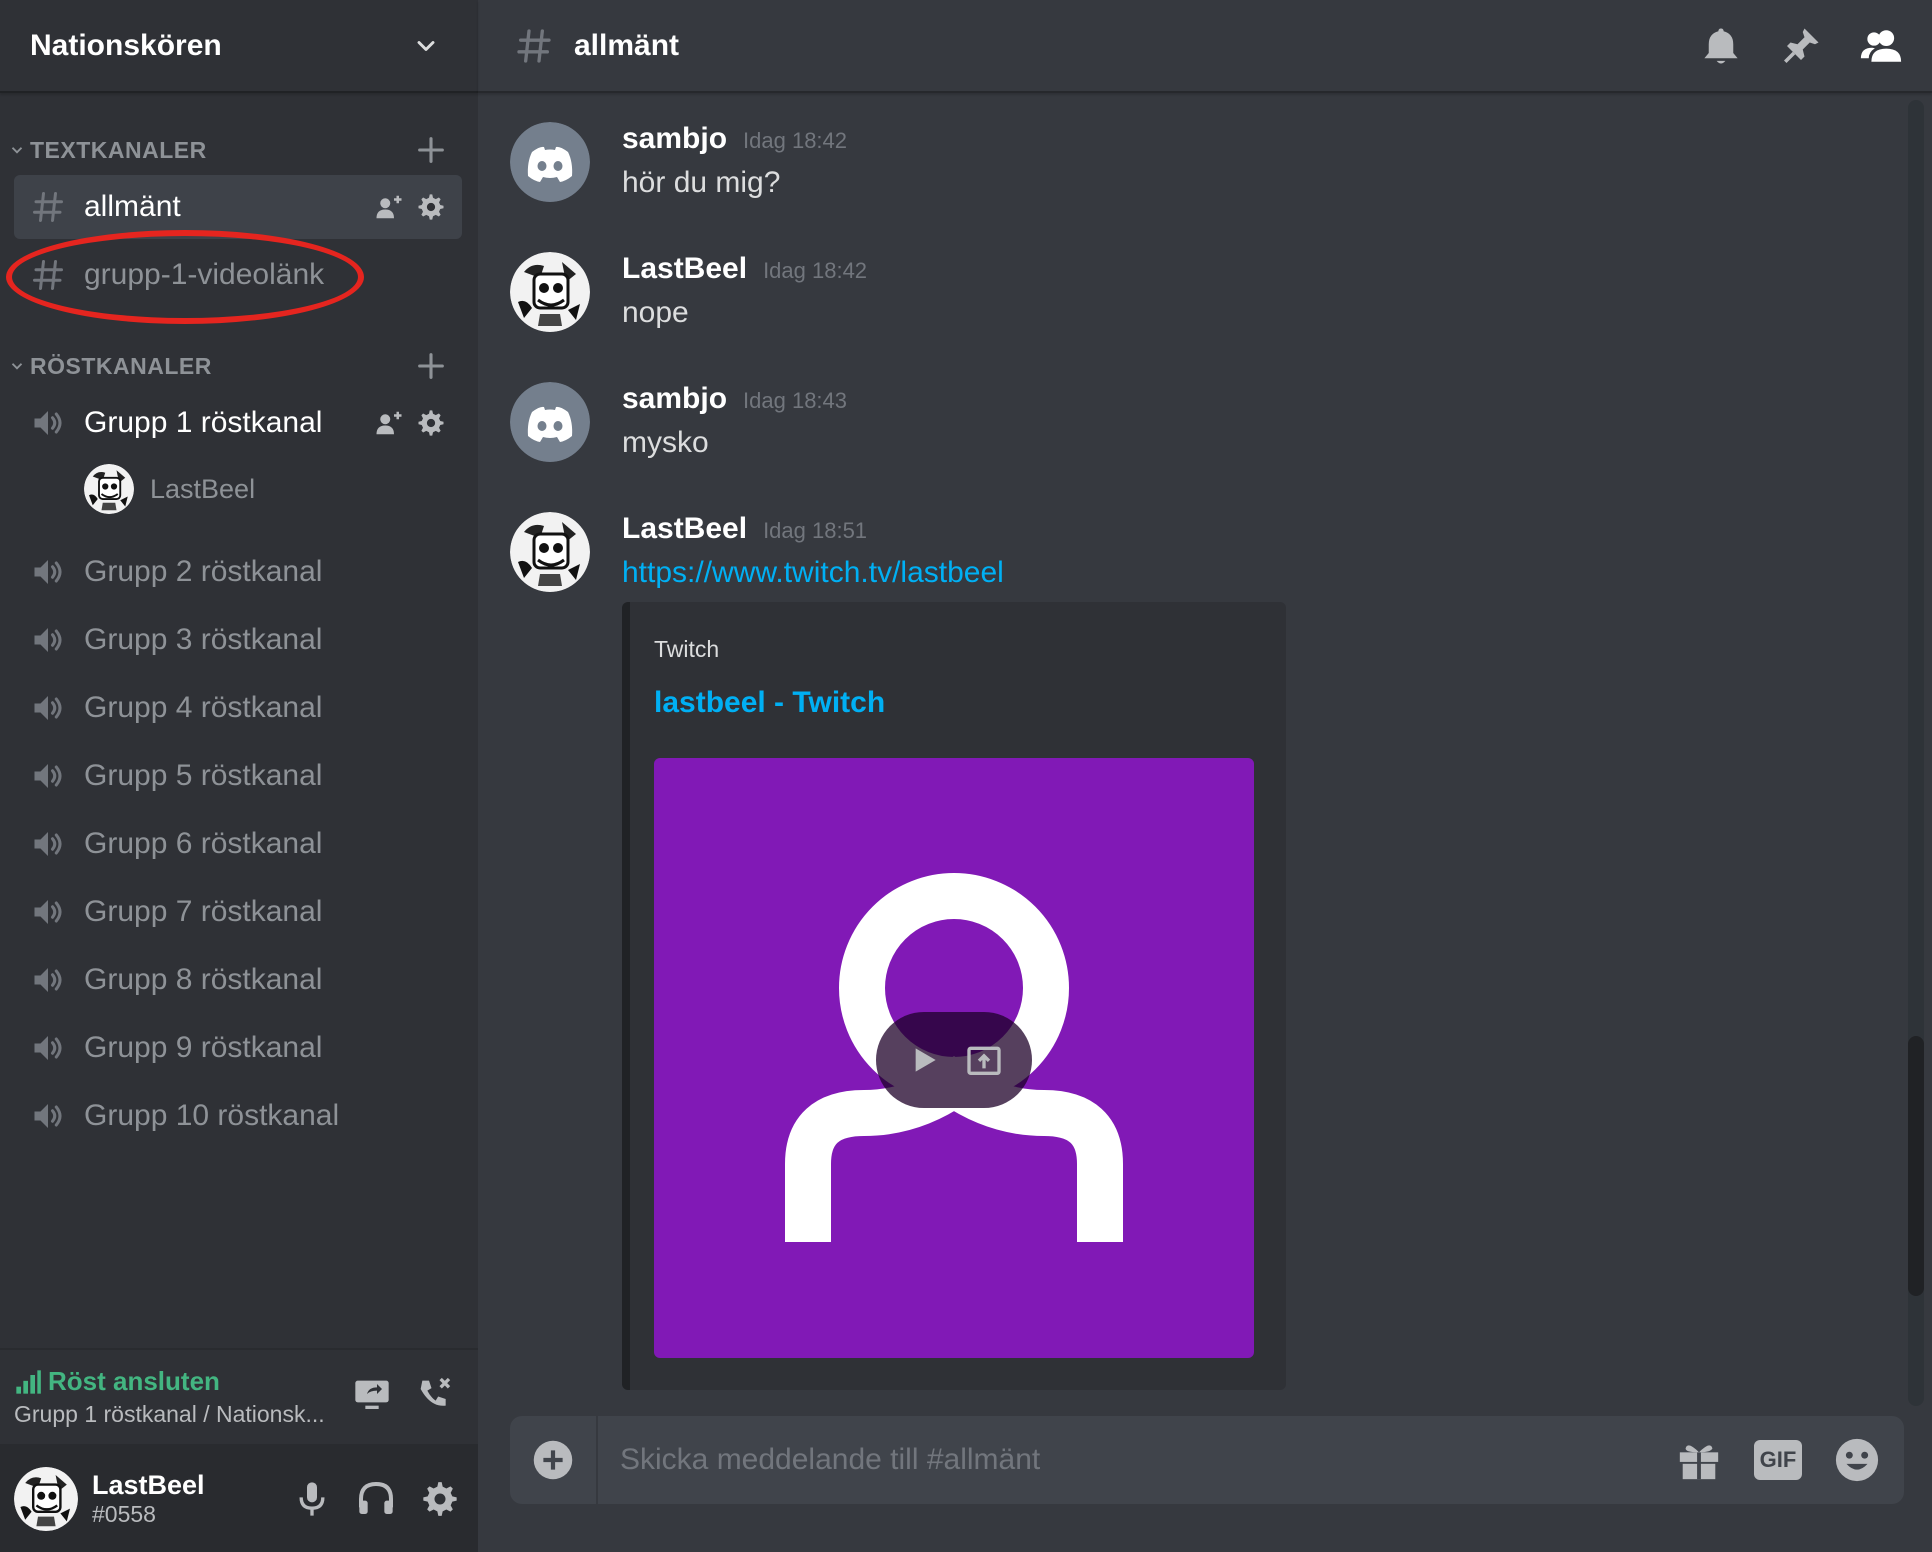 The image size is (1932, 1552). What do you see at coordinates (203, 1047) in the screenshot?
I see `channel-name: Grupp 9 röstkanal` at bounding box center [203, 1047].